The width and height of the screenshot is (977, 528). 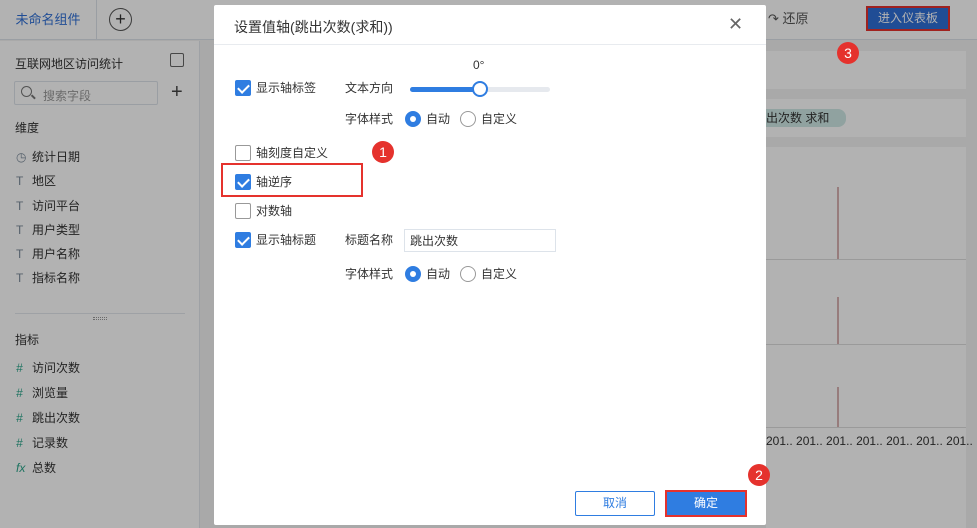 I want to click on slider-fill, so click(x=445, y=89).